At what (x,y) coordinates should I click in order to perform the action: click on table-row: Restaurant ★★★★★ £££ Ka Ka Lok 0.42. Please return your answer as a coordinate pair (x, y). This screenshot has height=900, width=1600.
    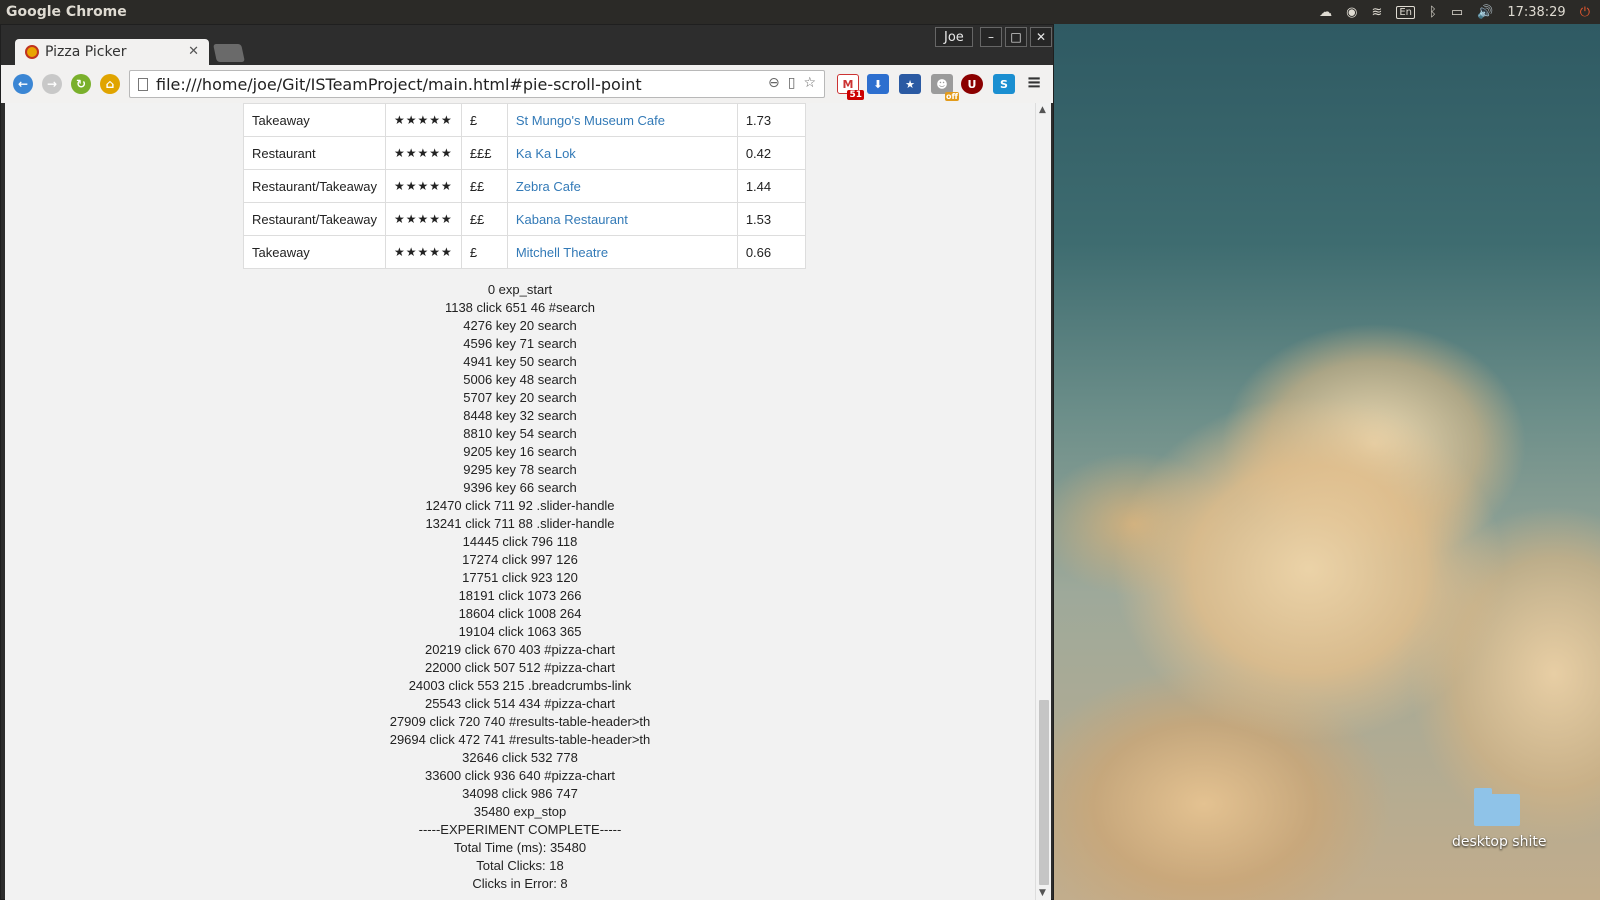
    Looking at the image, I should click on (524, 153).